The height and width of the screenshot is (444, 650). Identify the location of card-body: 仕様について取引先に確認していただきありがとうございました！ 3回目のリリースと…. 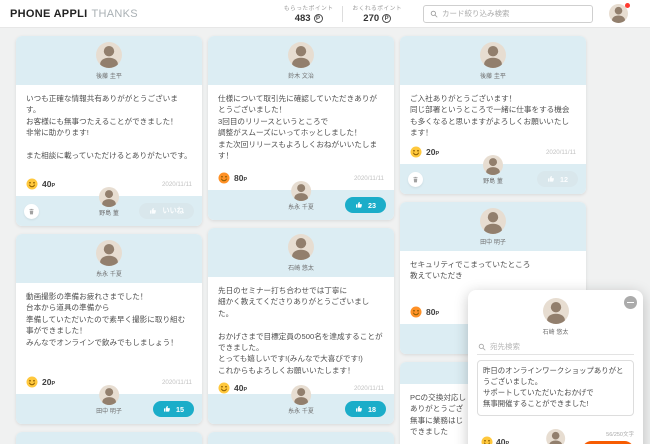
(301, 137).